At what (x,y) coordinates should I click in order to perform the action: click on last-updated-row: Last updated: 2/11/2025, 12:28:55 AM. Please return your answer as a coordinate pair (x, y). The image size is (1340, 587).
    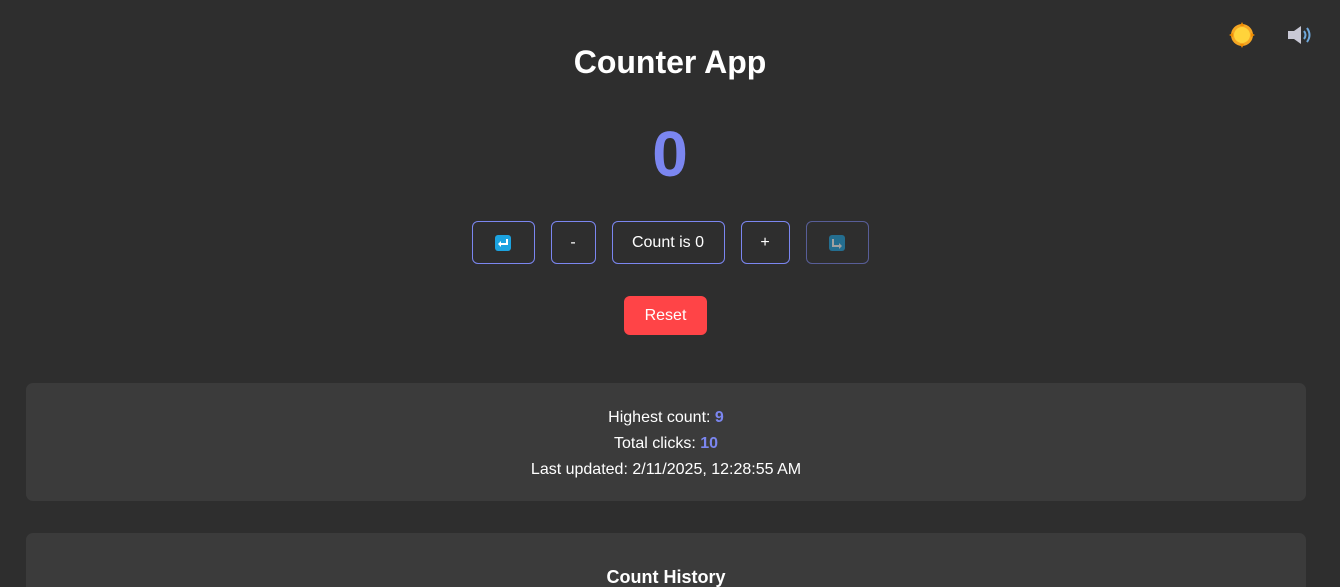
    Looking at the image, I should click on (666, 470).